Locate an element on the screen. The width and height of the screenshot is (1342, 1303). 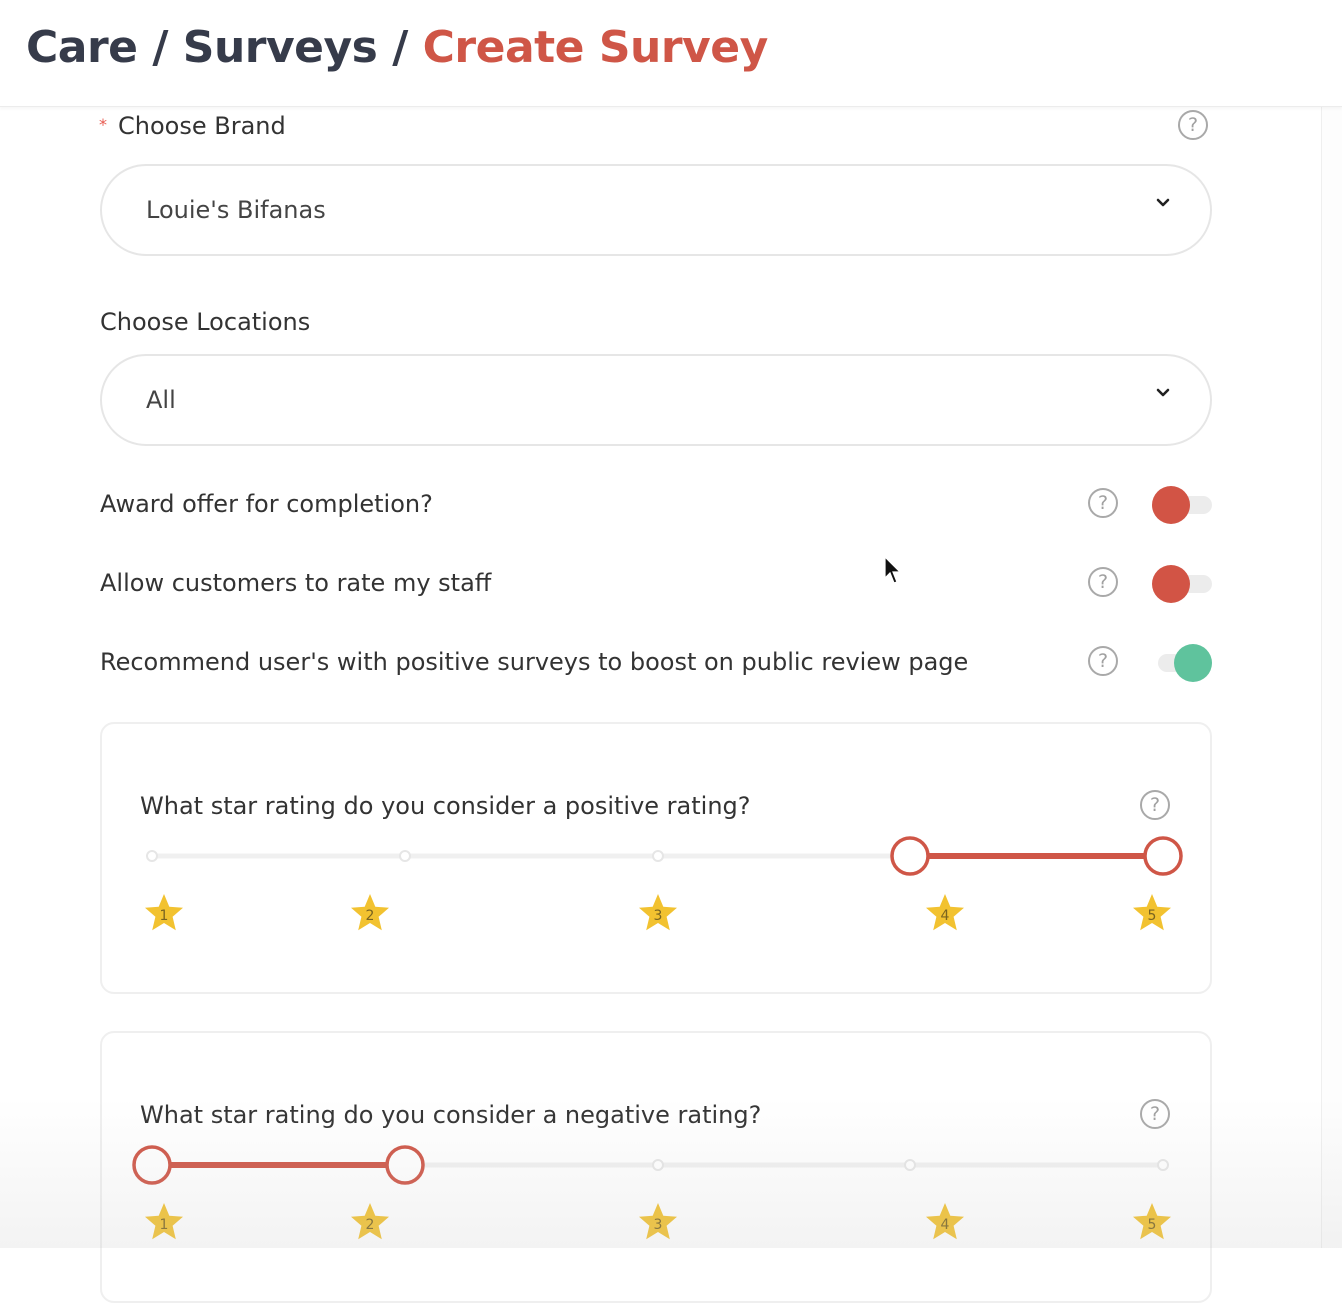
negative-rating-star-label: 4 is located at coordinates (945, 1225).